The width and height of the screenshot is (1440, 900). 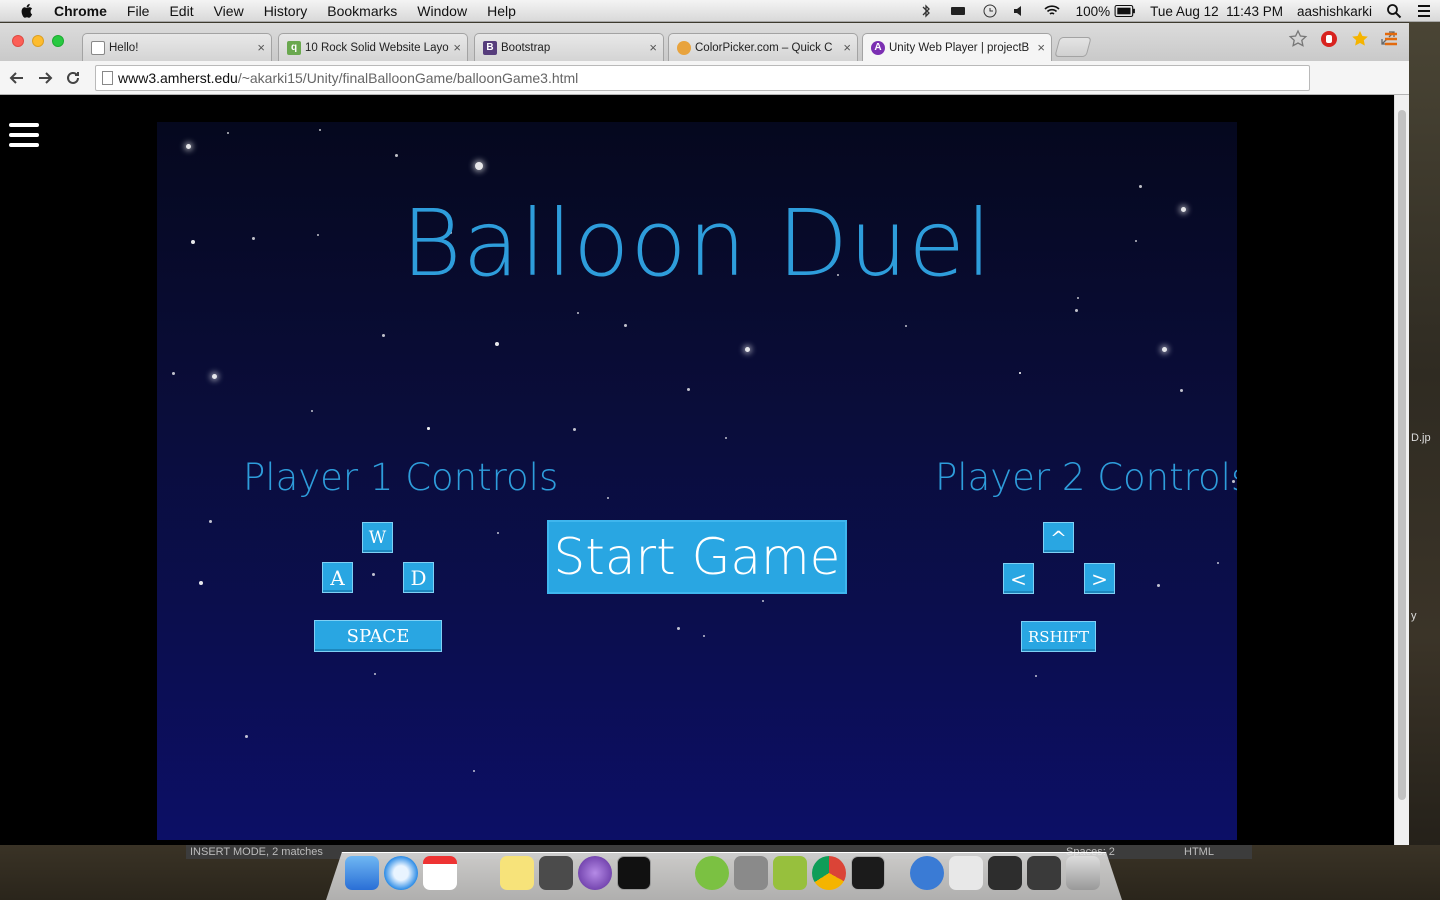 I want to click on user-name: aashishkarki, so click(x=1334, y=11).